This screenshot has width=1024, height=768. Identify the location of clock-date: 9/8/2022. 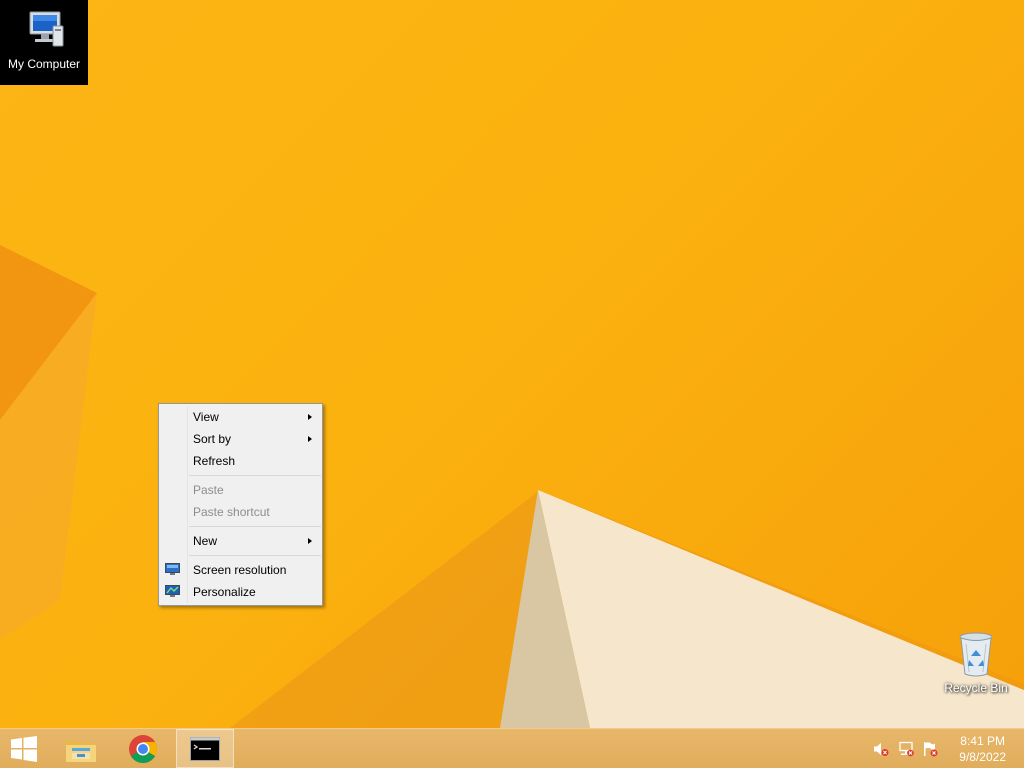
(982, 757).